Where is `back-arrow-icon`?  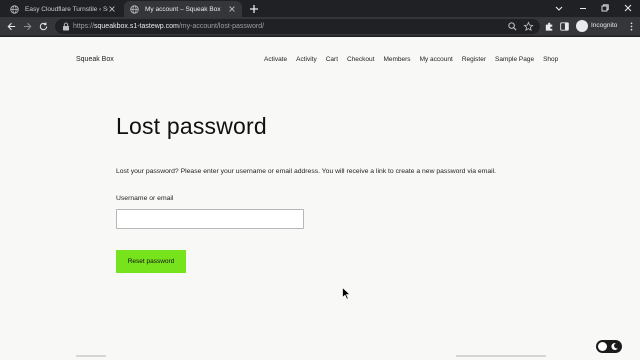
back-arrow-icon is located at coordinates (11, 26).